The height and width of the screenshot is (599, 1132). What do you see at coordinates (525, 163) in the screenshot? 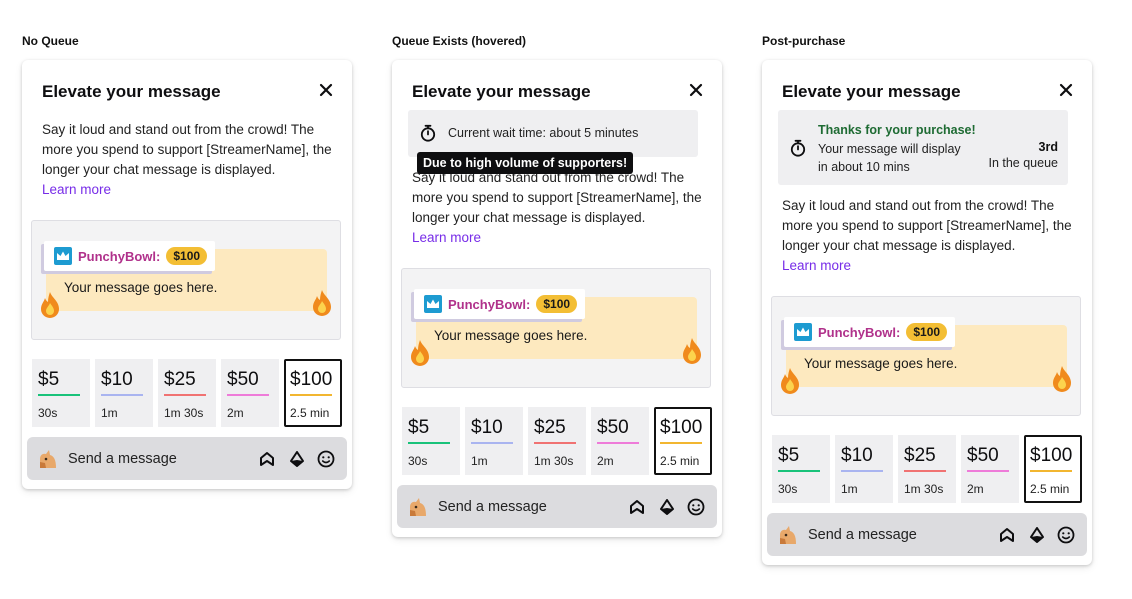
I see `wait-time-tooltip: Due to high volume of supporters!` at bounding box center [525, 163].